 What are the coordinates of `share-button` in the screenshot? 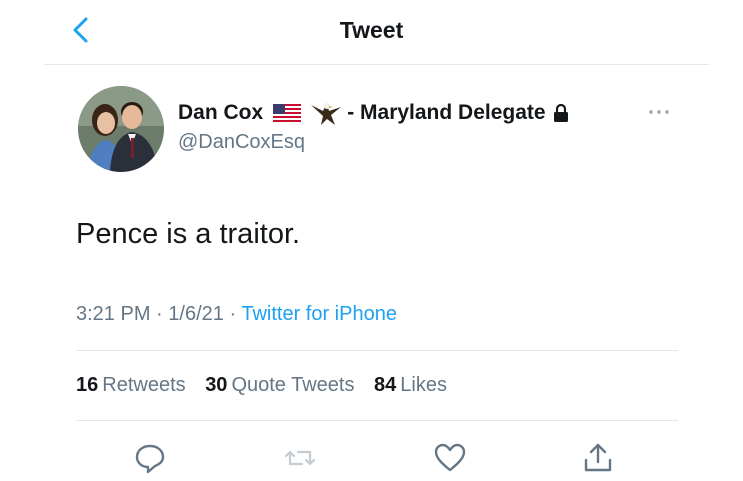 It's located at (598, 458).